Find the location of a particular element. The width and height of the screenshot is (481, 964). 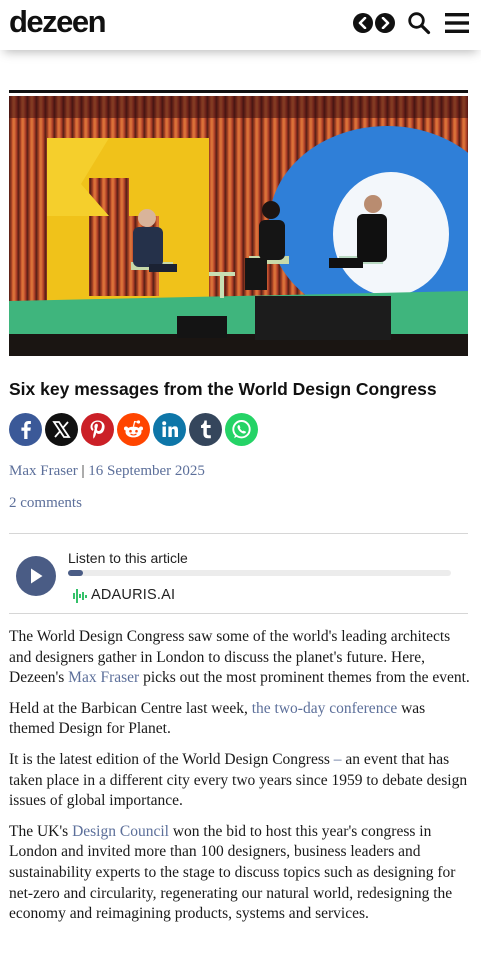

menu-icon is located at coordinates (457, 23).